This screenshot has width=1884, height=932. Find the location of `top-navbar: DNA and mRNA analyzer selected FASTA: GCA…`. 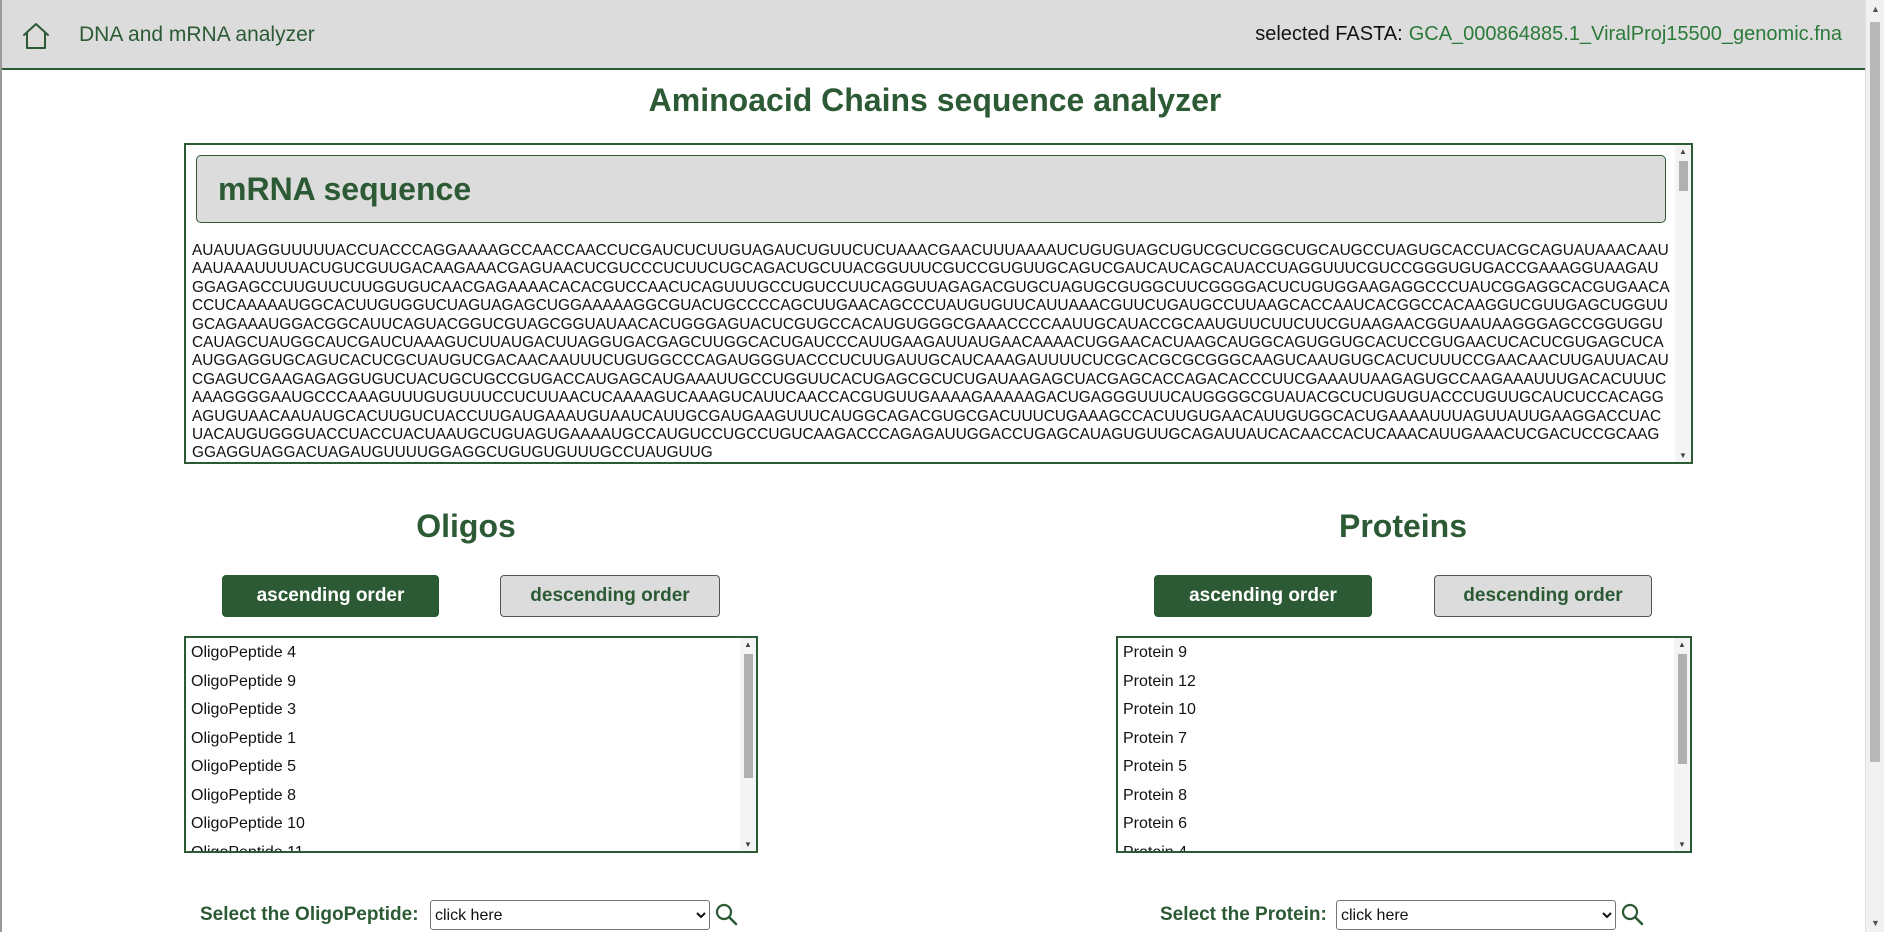

top-navbar: DNA and mRNA analyzer selected FASTA: GCA… is located at coordinates (934, 35).